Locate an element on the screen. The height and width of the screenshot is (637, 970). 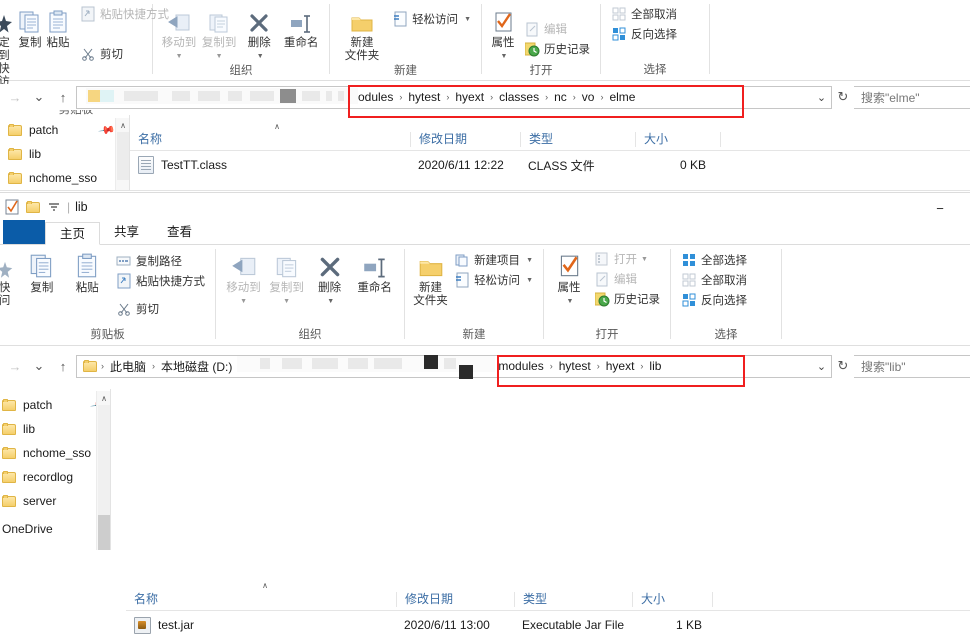
nav-item-nchome-sso: nchome_sso is located at coordinates (60, 178).